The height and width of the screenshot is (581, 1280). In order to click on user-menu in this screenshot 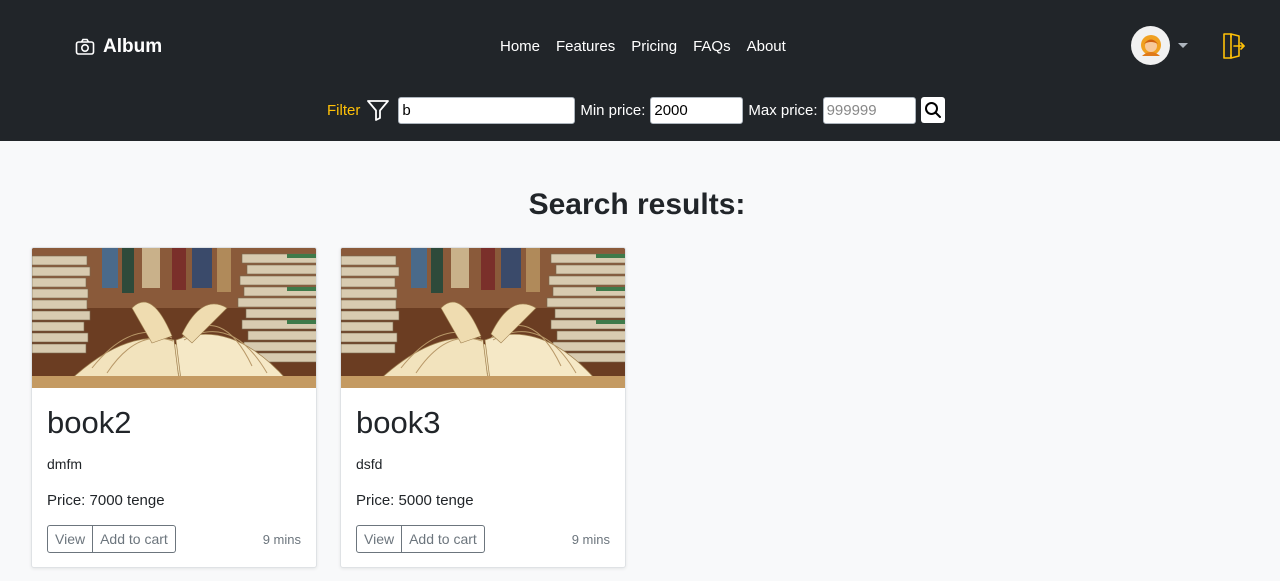, I will do `click(1159, 45)`.